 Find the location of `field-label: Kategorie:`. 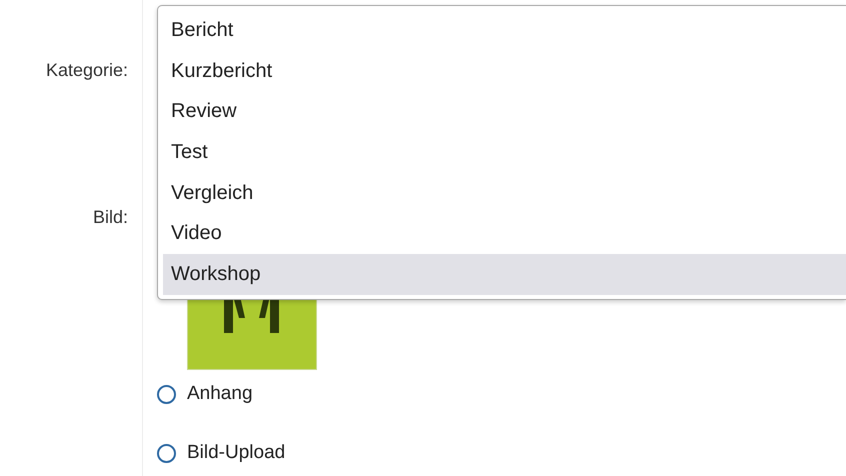

field-label: Kategorie: is located at coordinates (87, 70).